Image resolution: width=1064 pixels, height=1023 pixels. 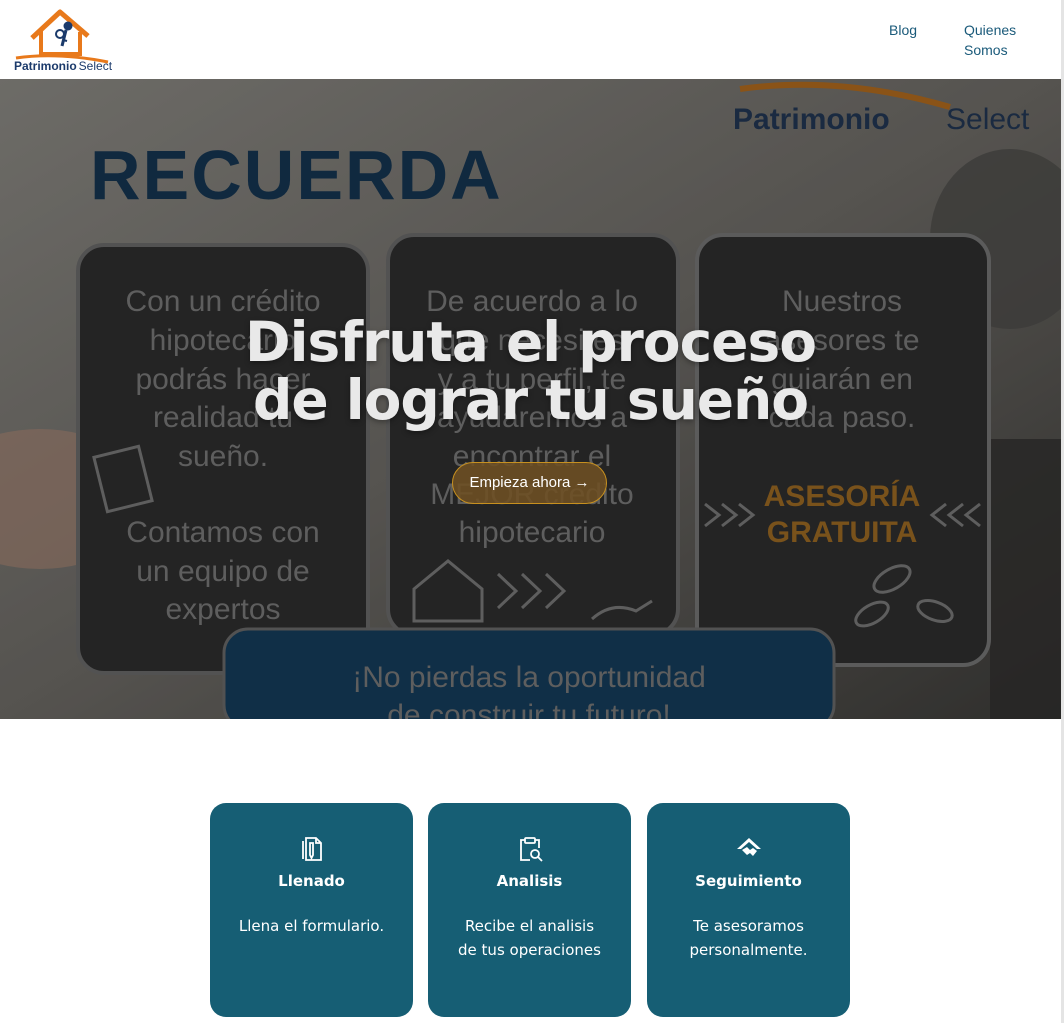 What do you see at coordinates (95, 66) in the screenshot?
I see `logo-sub: Select` at bounding box center [95, 66].